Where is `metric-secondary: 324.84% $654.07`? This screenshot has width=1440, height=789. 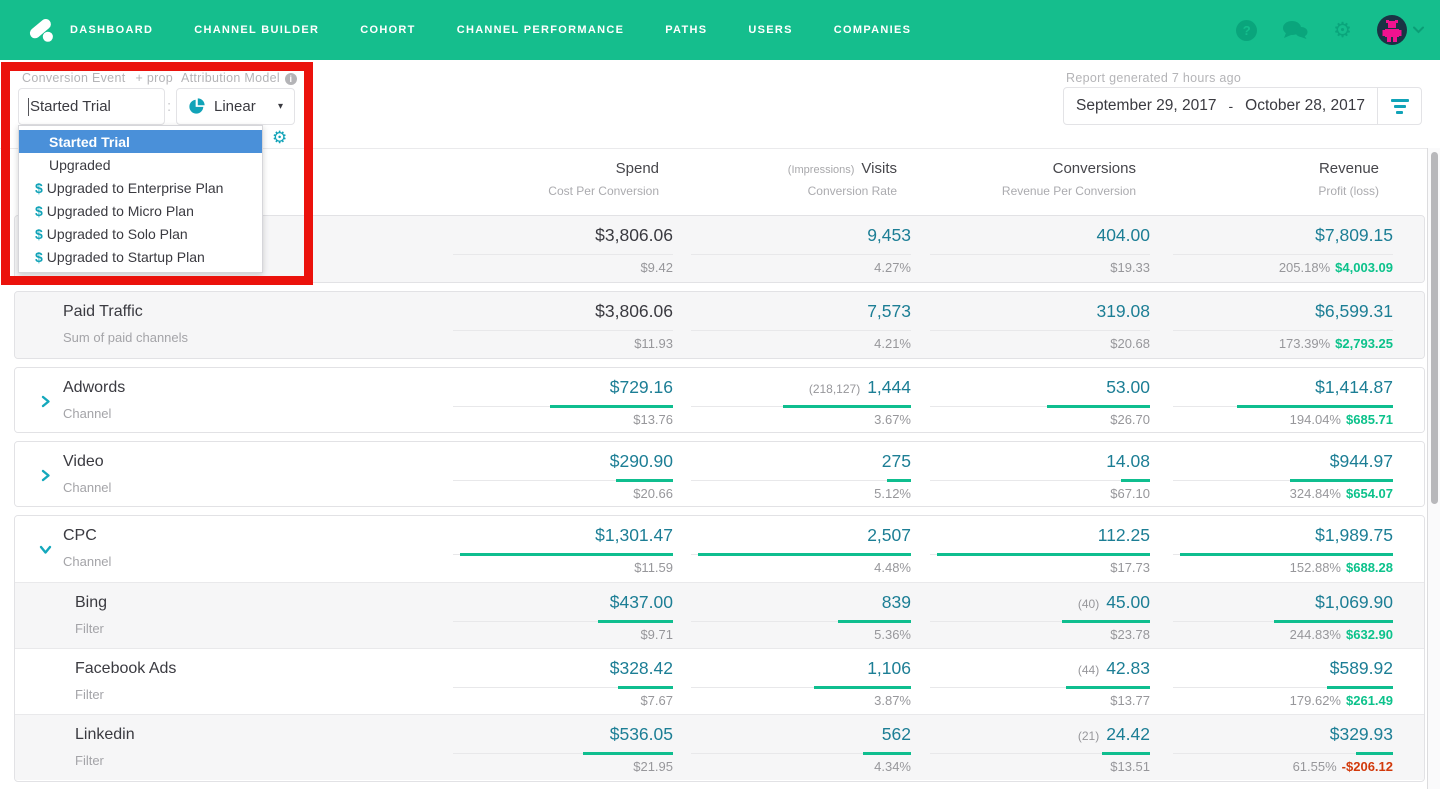
metric-secondary: 324.84% $654.07 is located at coordinates (1341, 493).